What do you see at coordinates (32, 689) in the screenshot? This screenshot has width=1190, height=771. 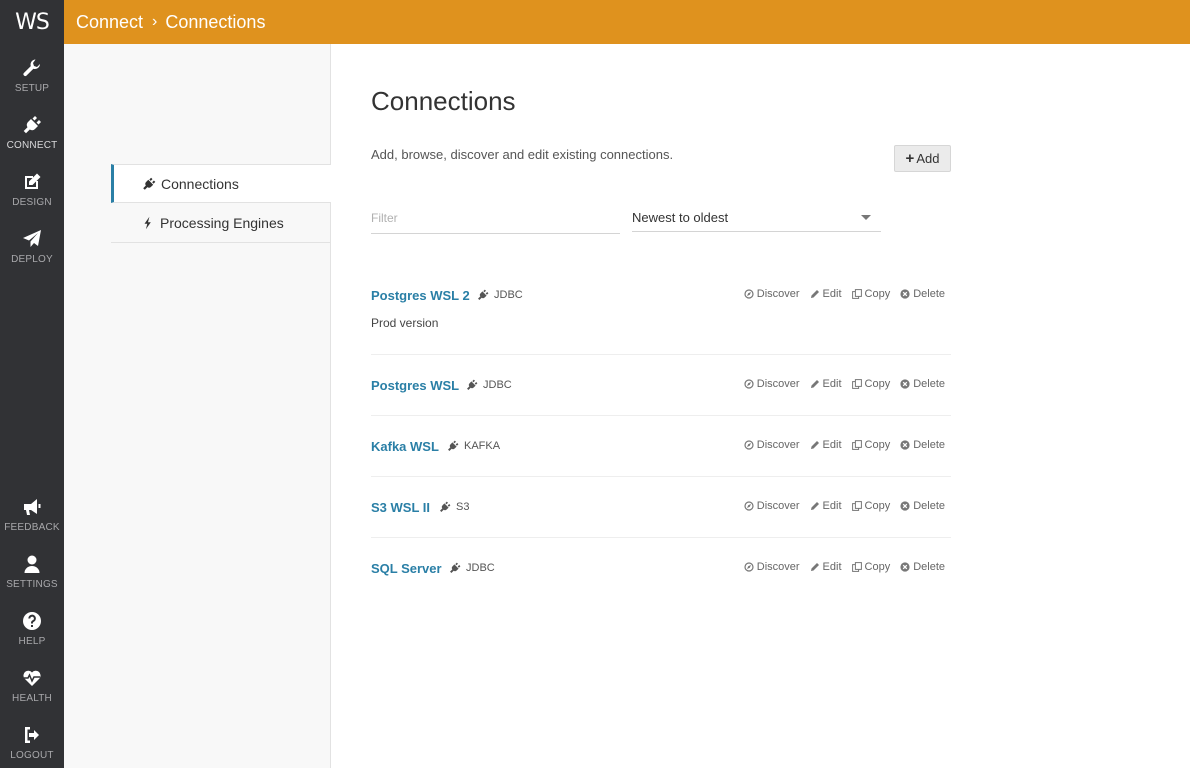 I see `nav-health: HEALTH` at bounding box center [32, 689].